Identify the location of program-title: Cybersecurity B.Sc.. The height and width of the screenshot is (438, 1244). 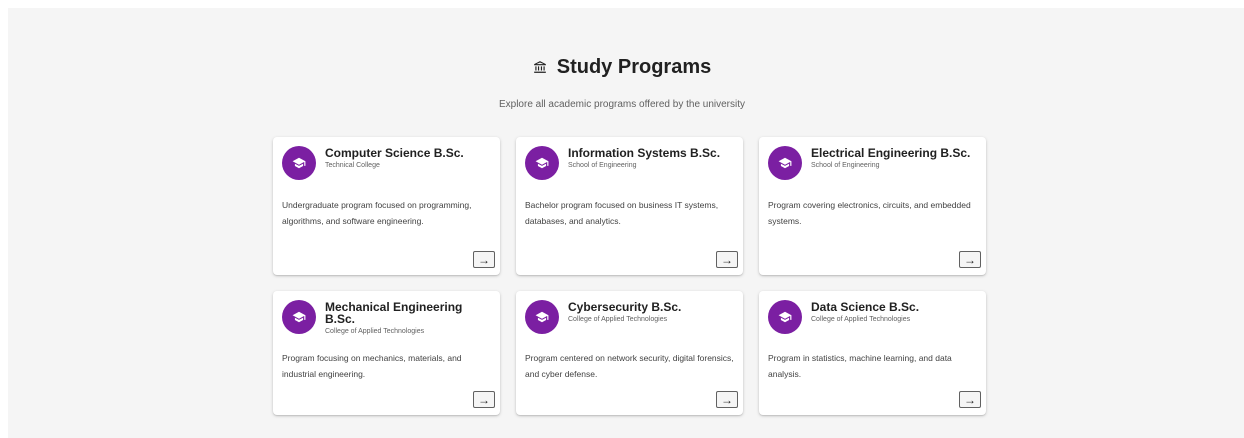
(625, 307).